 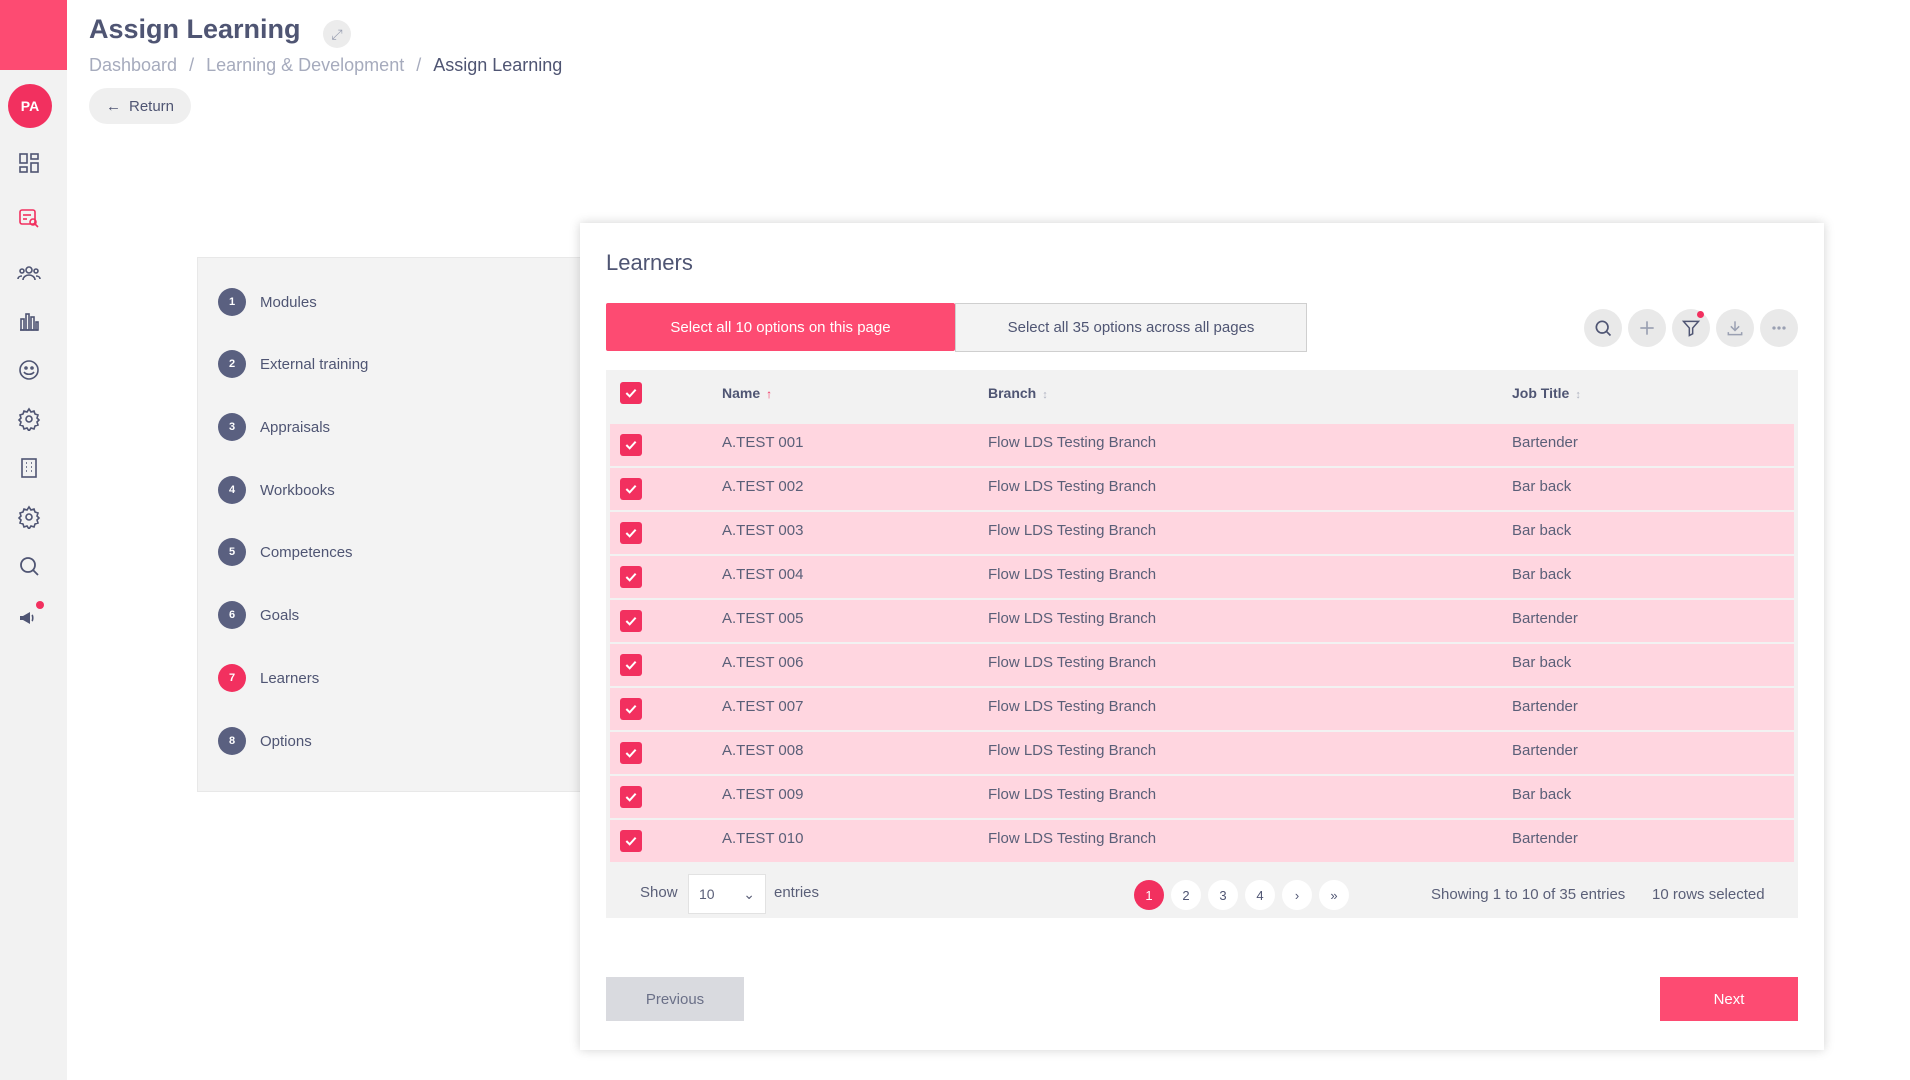 What do you see at coordinates (1149, 895) in the screenshot?
I see `page-1: 1` at bounding box center [1149, 895].